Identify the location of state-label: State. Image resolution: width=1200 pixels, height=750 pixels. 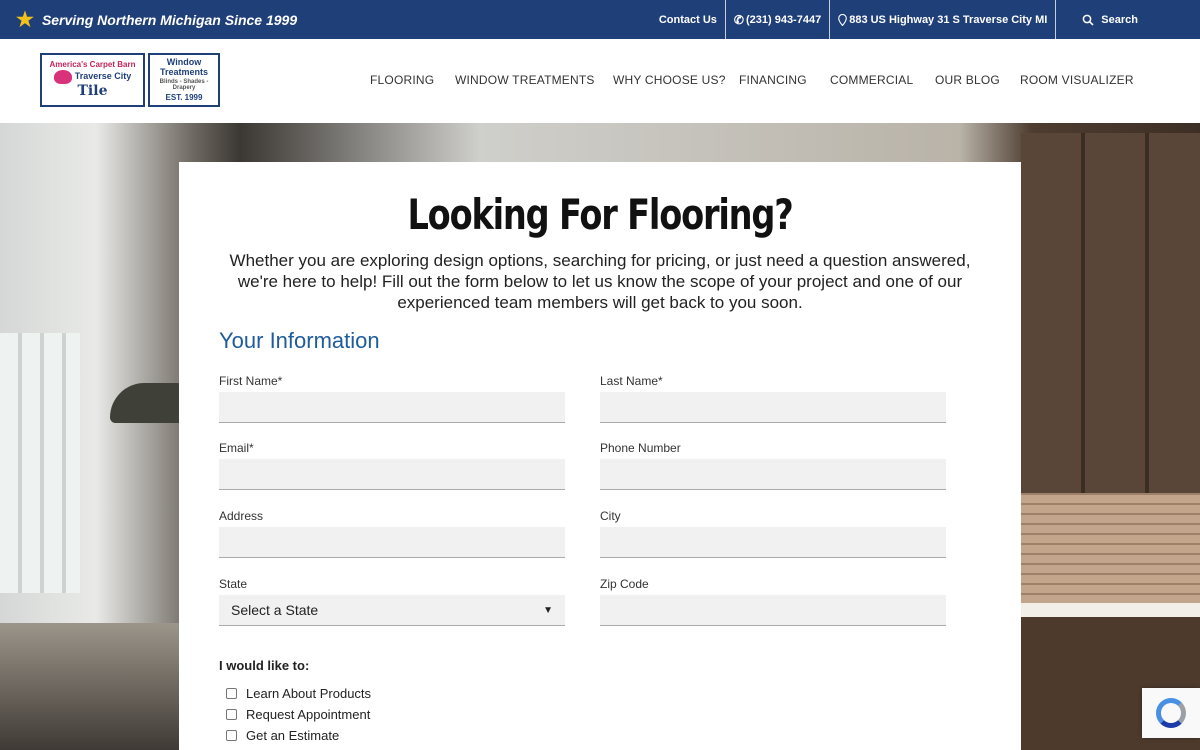
(233, 584).